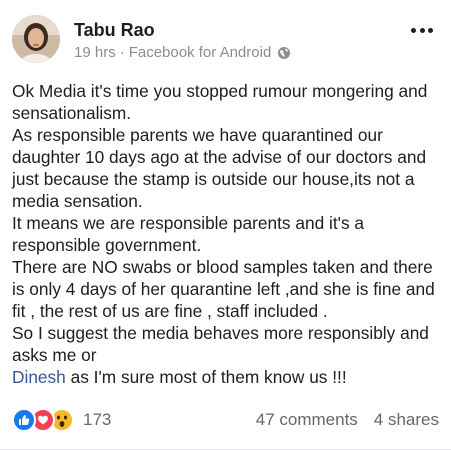  What do you see at coordinates (200, 52) in the screenshot?
I see `post-source: Facebook for Android` at bounding box center [200, 52].